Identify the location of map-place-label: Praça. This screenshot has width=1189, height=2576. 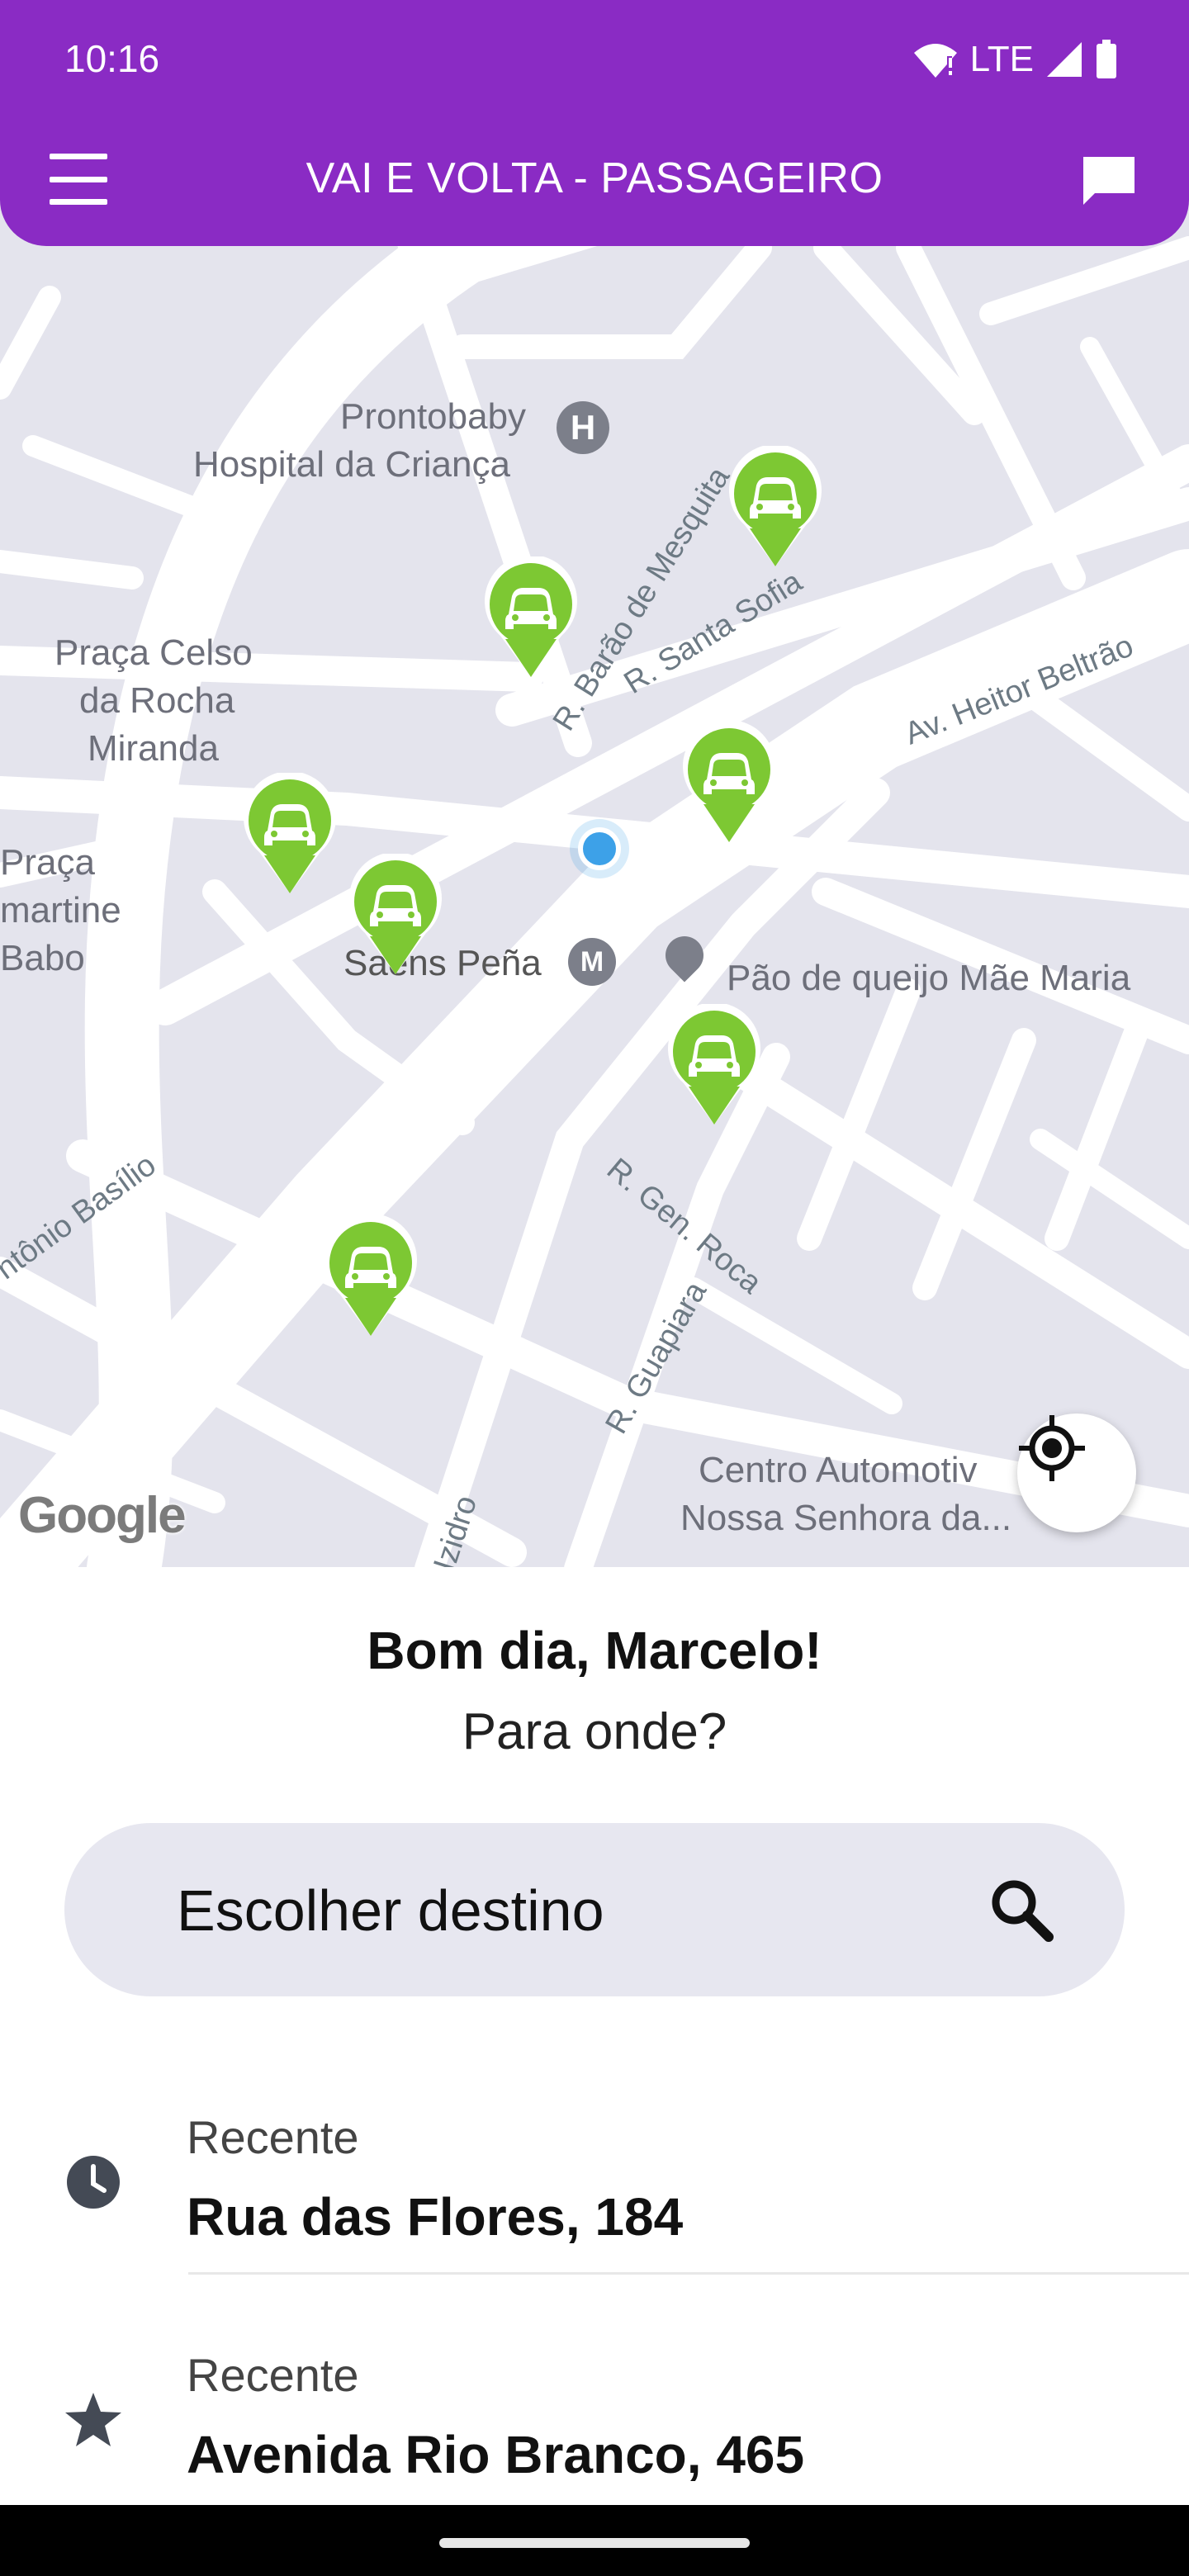
(47, 862).